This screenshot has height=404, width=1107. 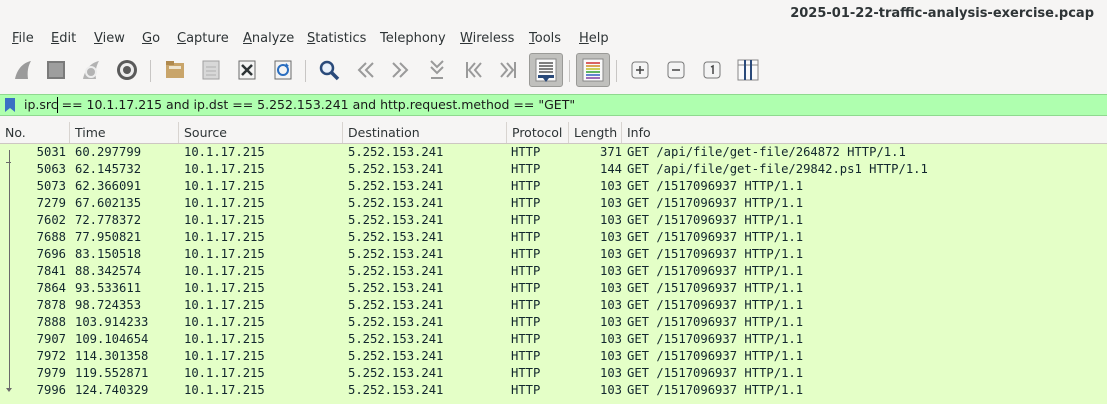 I want to click on last-packet-button, so click(x=509, y=70).